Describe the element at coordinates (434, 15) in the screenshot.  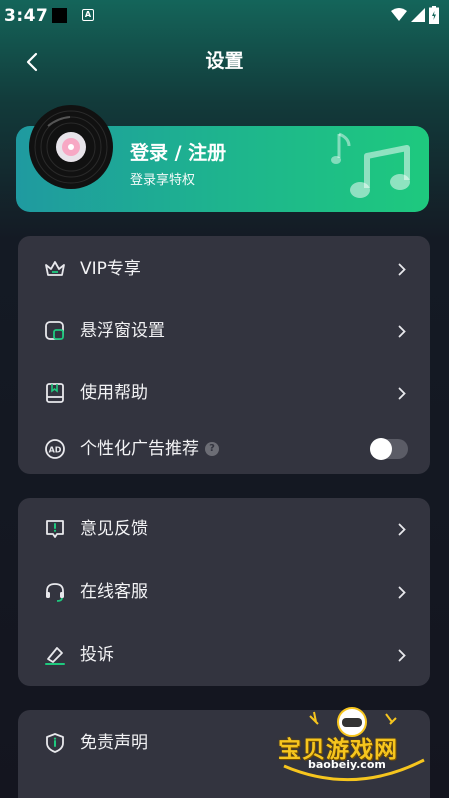
I see `battery-icon` at that location.